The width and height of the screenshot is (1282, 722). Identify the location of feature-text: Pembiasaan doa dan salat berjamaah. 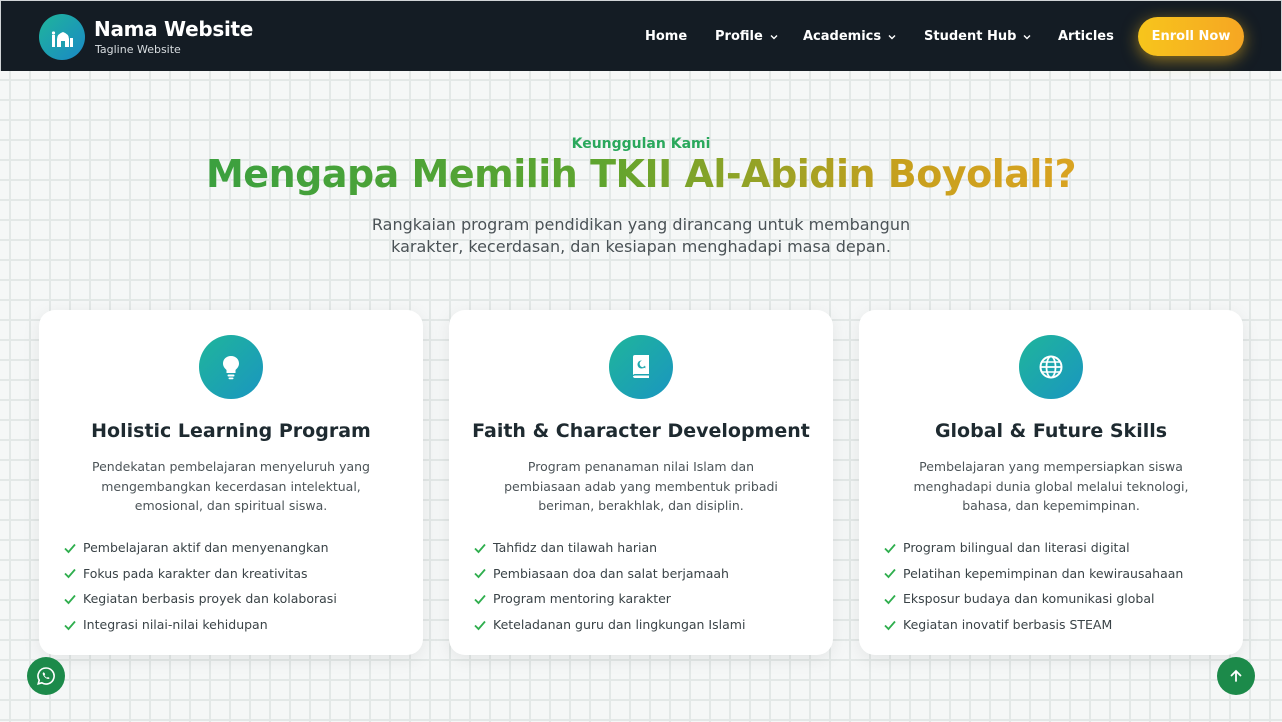
(611, 573).